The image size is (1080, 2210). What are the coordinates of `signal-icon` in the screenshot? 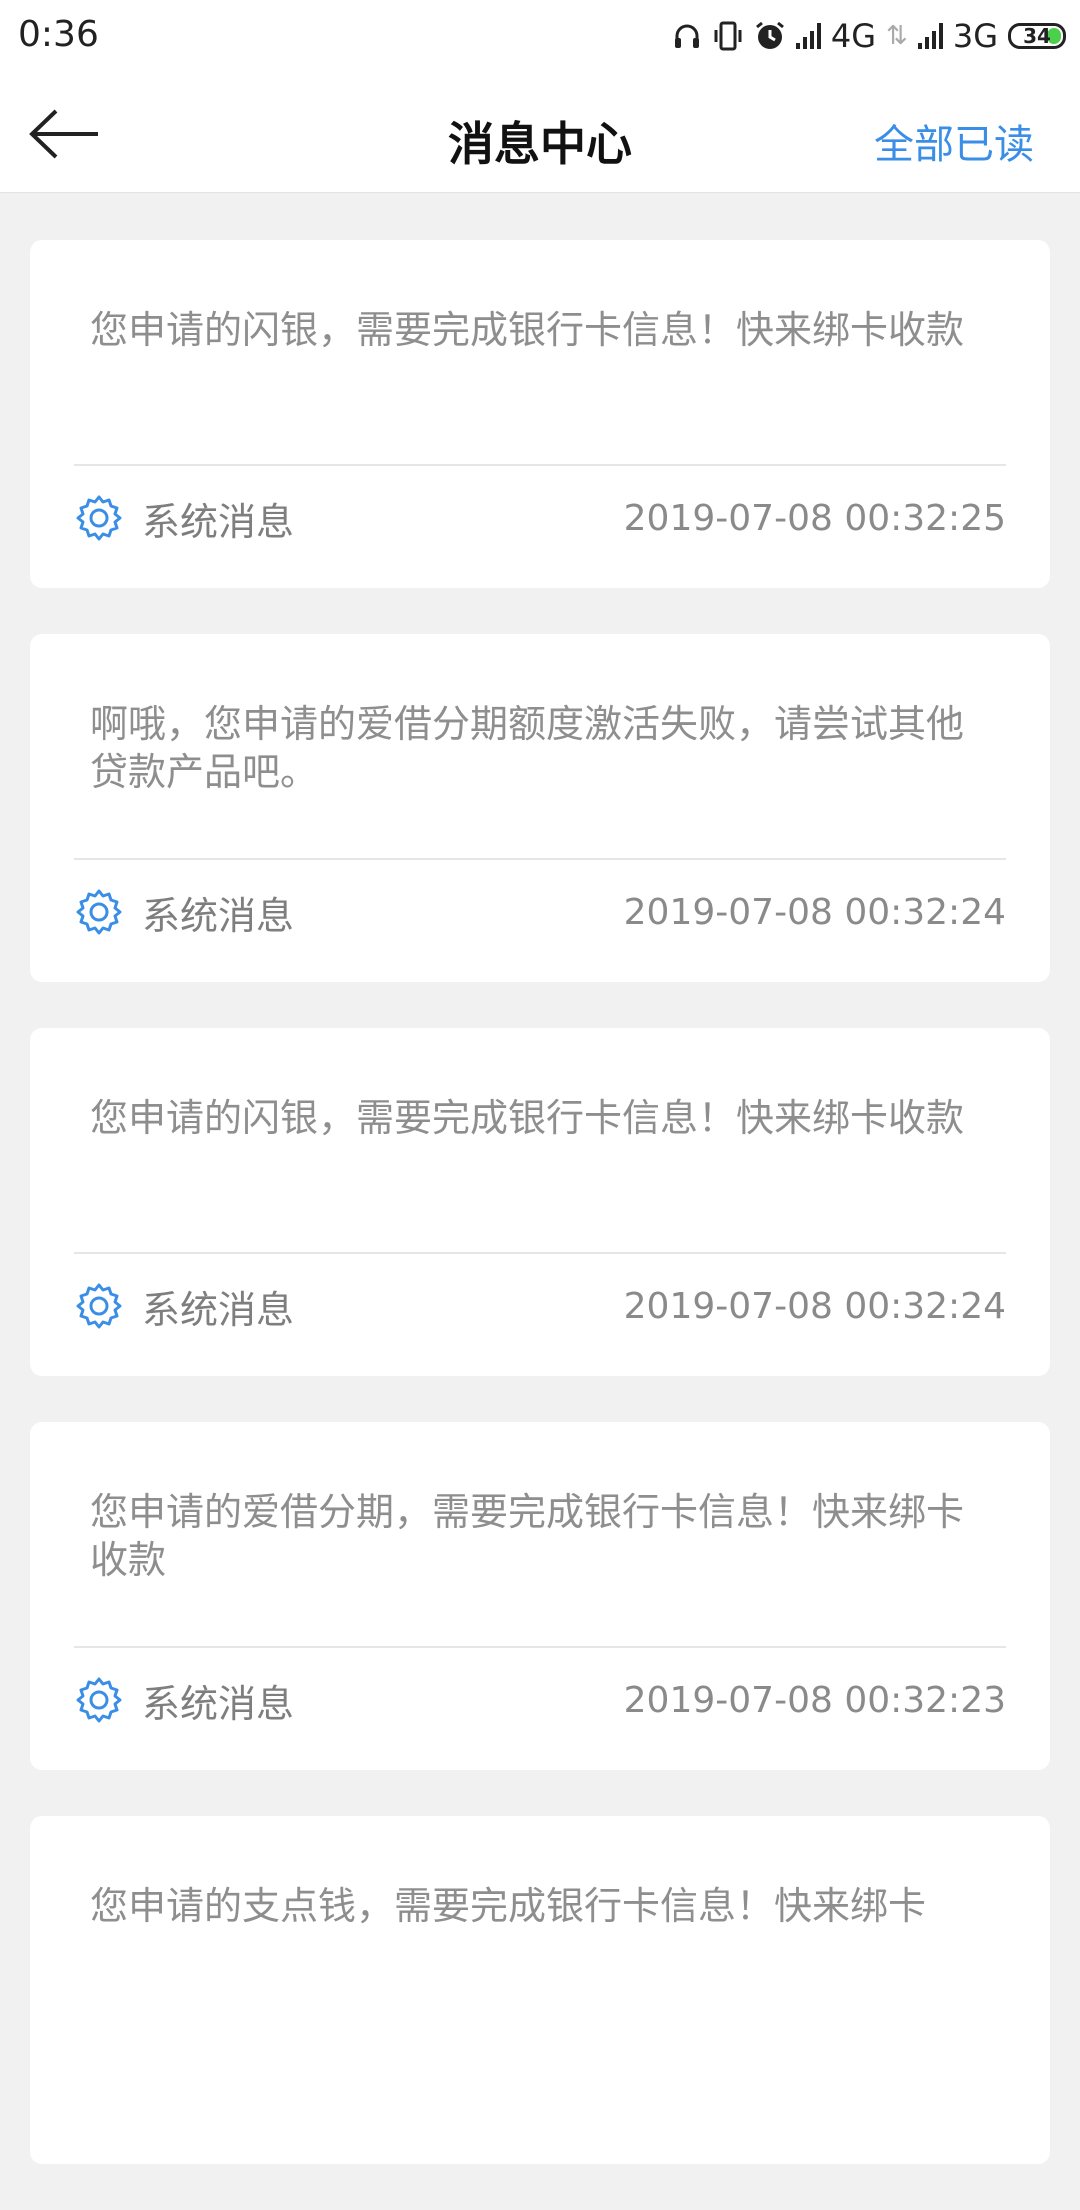 It's located at (930, 36).